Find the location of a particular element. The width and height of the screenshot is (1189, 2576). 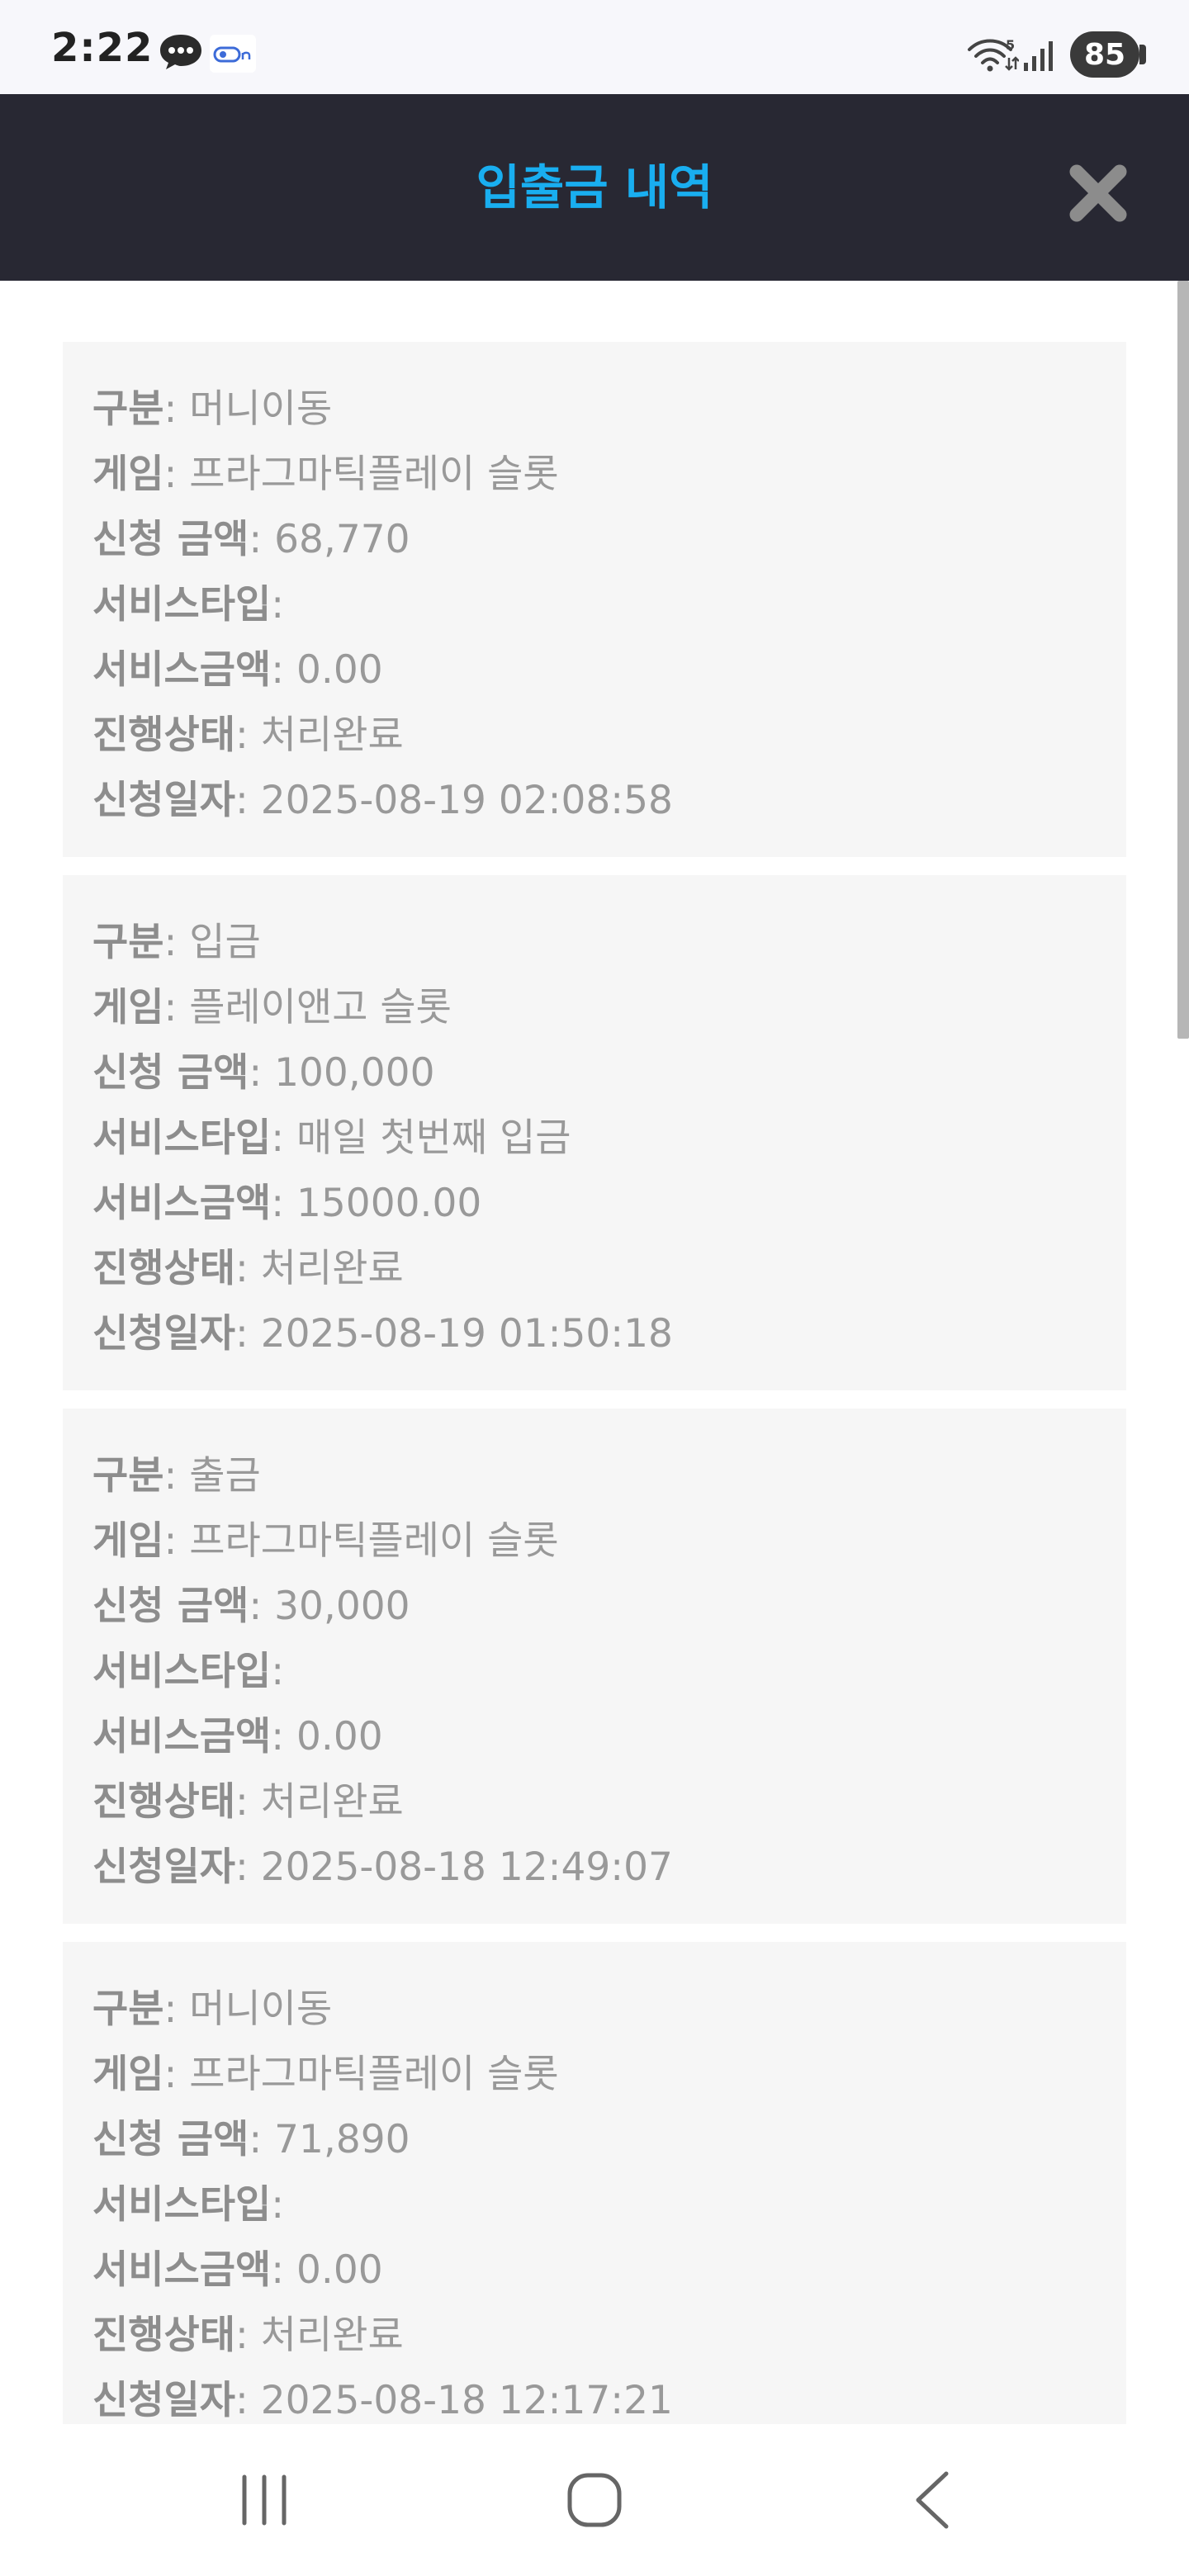

battery-indicator: 85 is located at coordinates (1108, 54).